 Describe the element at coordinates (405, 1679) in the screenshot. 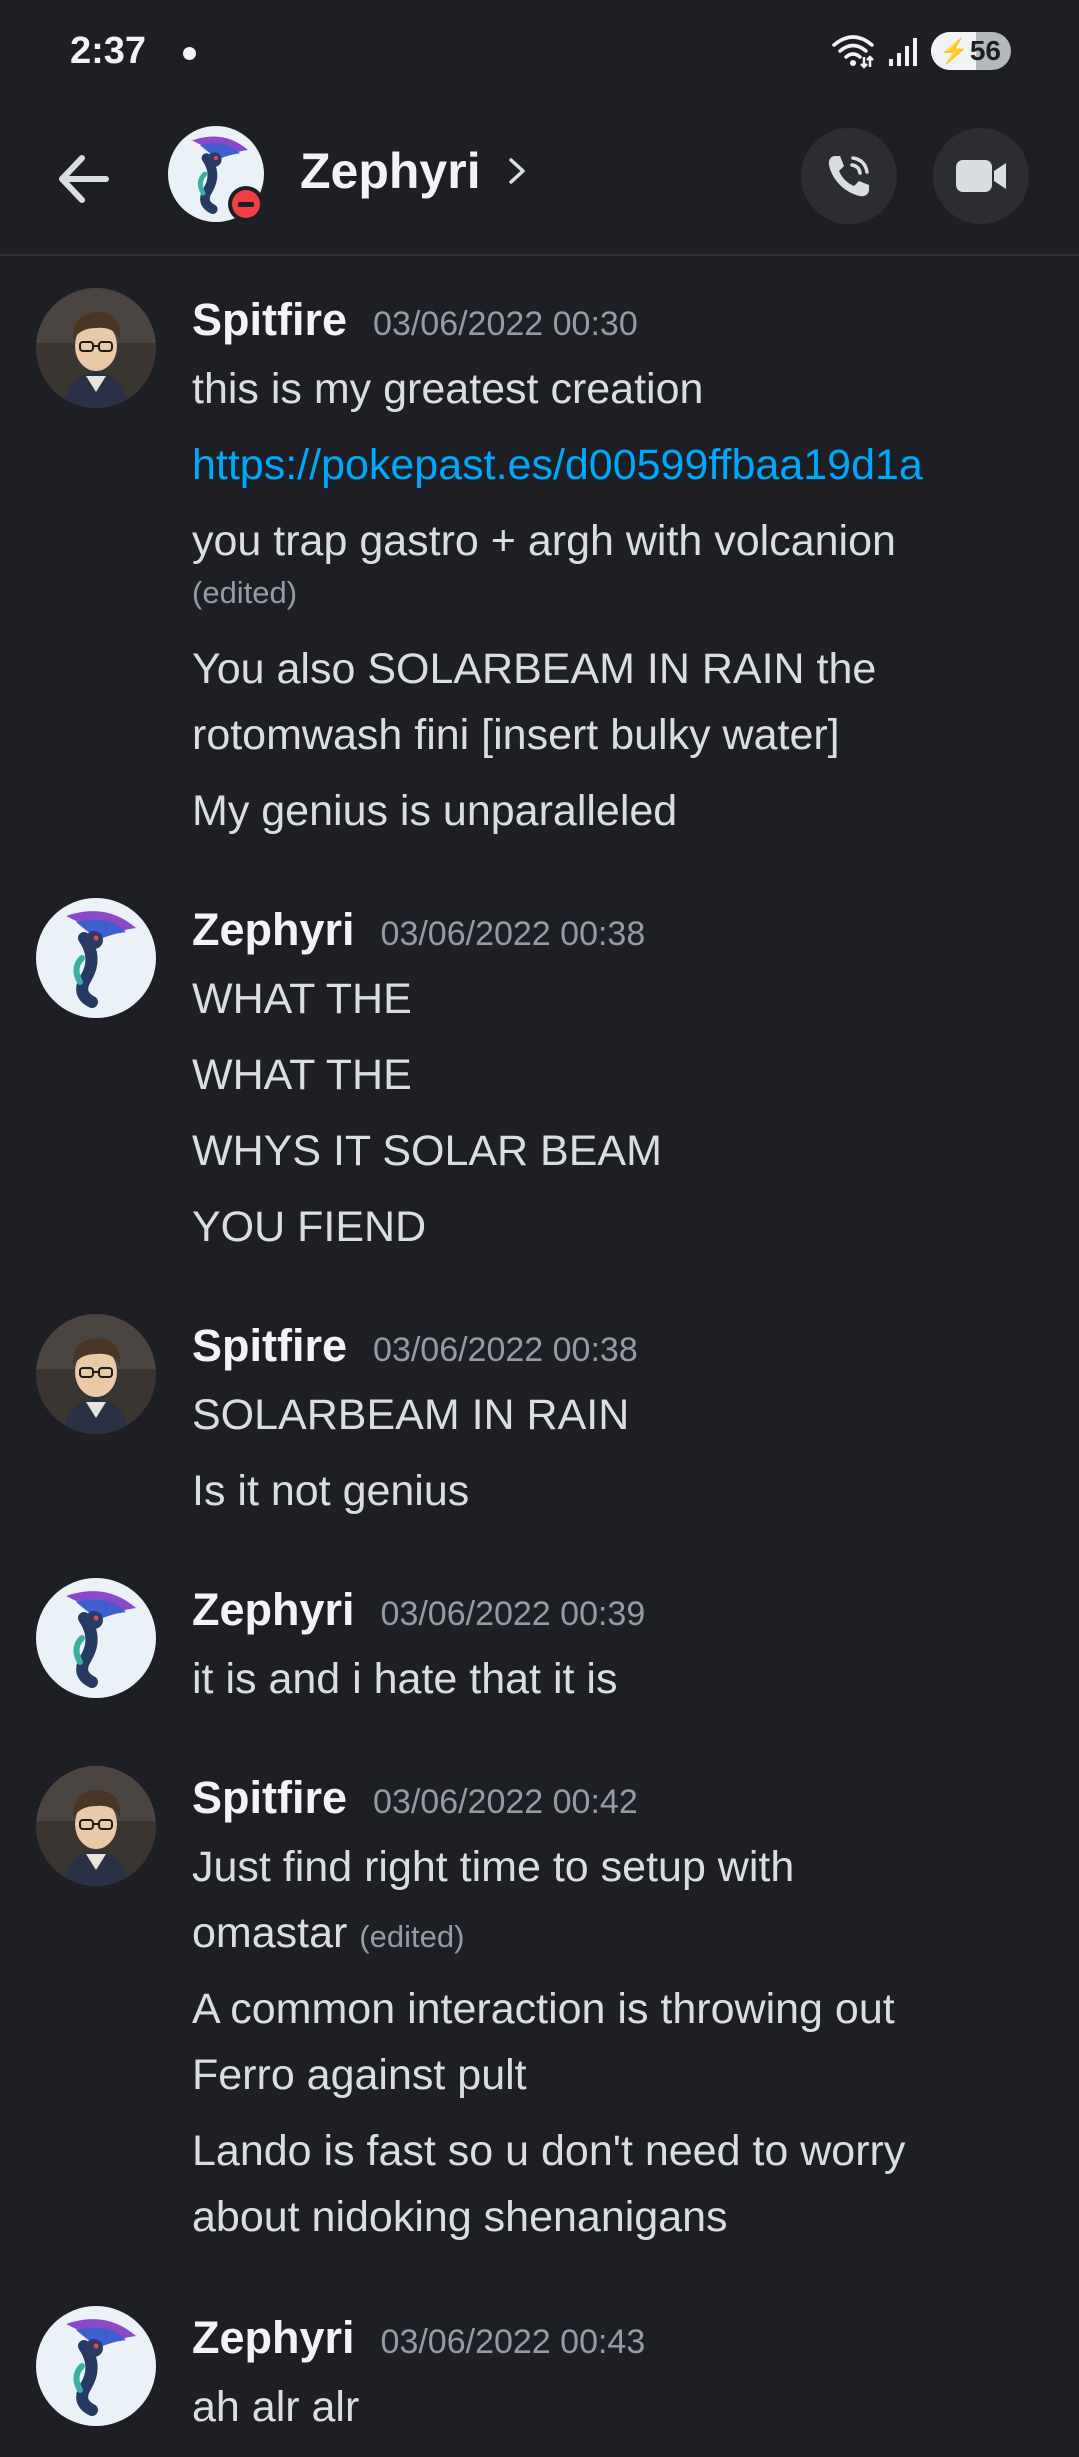

I see `message-text: it is and i hate that it is` at that location.